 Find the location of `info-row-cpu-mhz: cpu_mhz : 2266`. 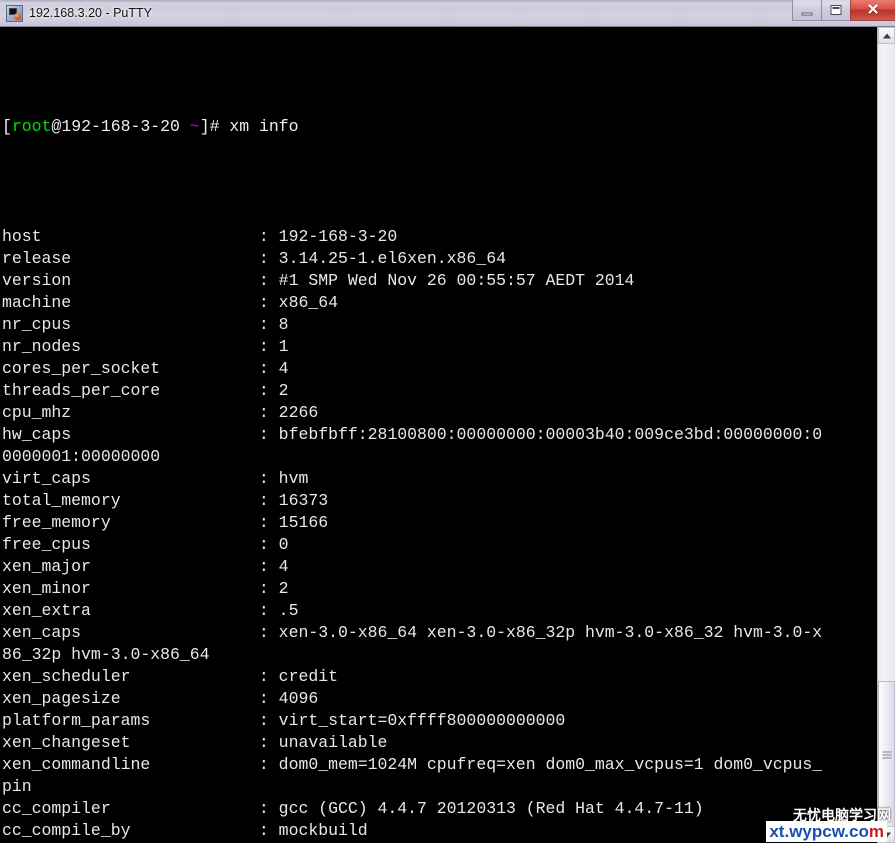

info-row-cpu-mhz: cpu_mhz : 2266 is located at coordinates (160, 412).